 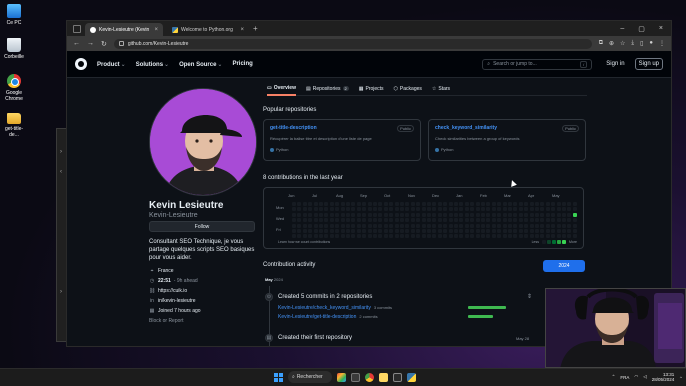 I want to click on back-icon: ←, so click(x=76, y=43).